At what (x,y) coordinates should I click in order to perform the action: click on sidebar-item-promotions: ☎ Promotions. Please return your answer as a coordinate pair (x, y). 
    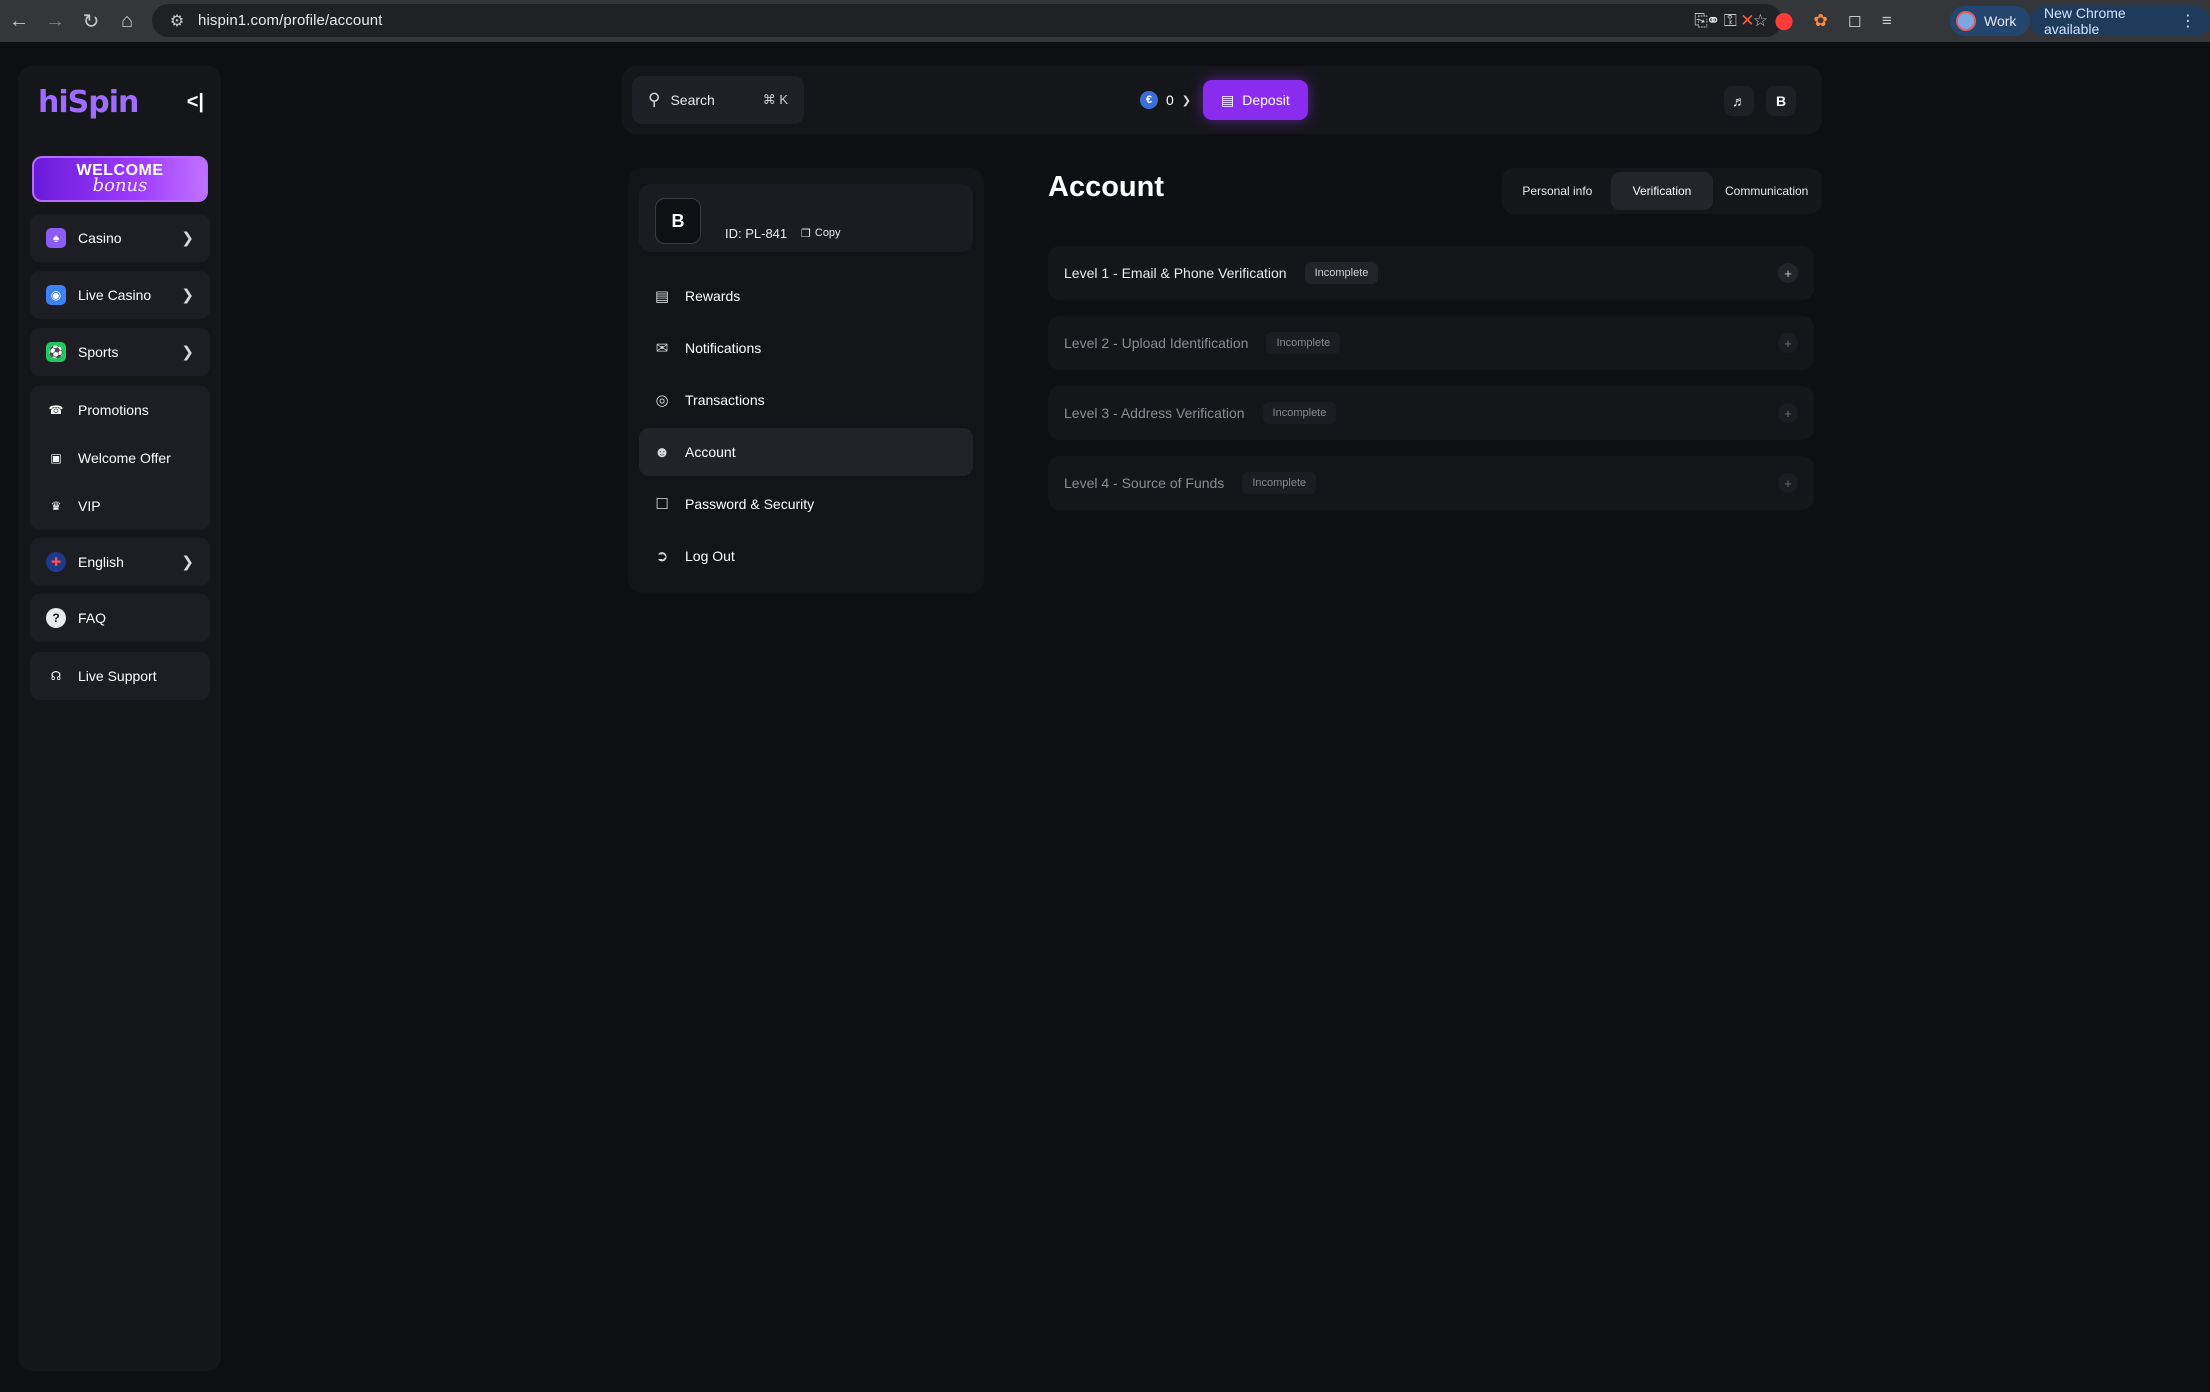
    Looking at the image, I should click on (120, 410).